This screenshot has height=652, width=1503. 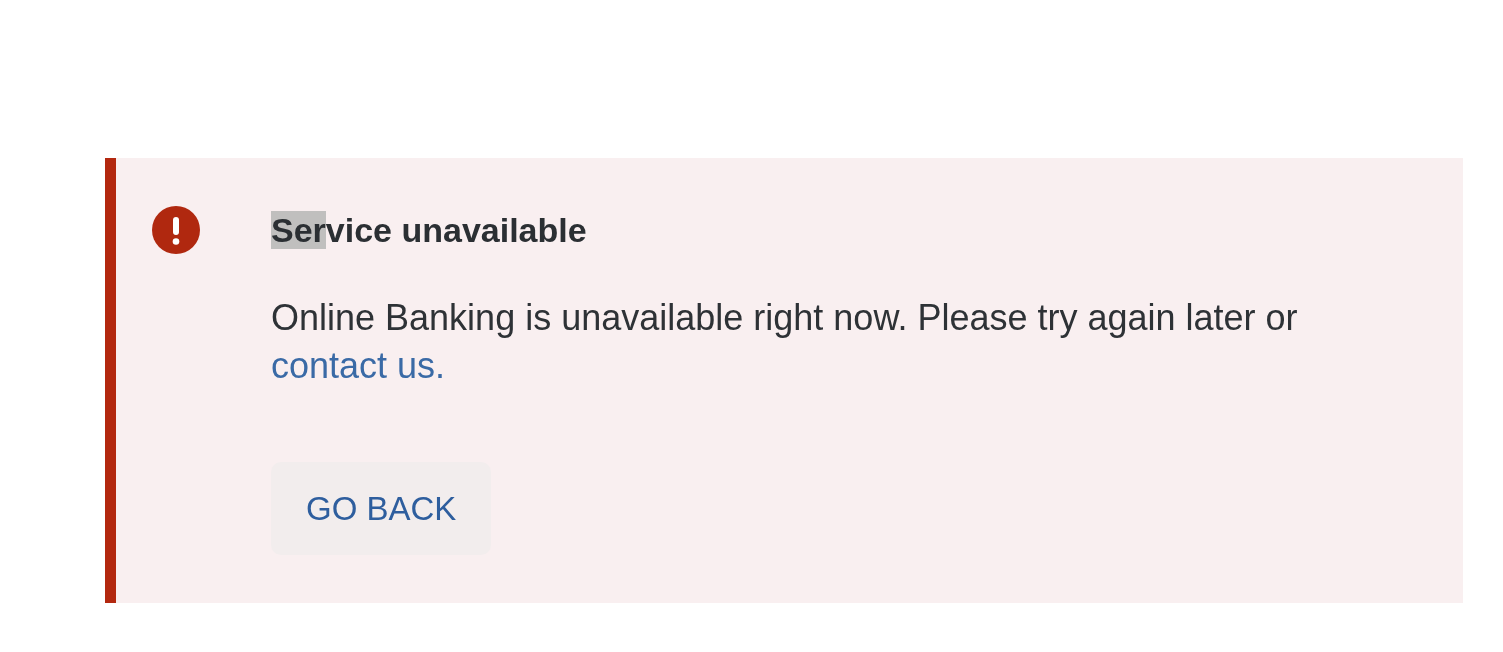 I want to click on alert-title: Service unavailable, so click(x=429, y=230).